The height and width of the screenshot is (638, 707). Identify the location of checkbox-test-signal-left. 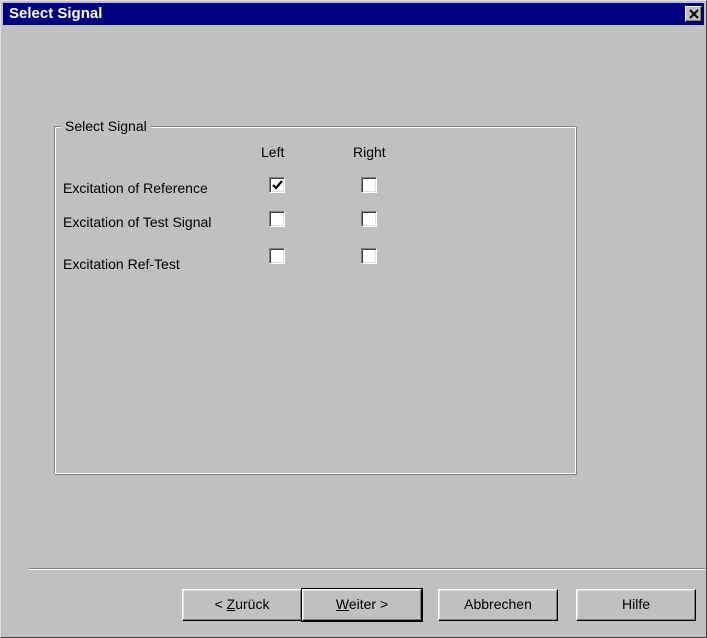
(277, 219).